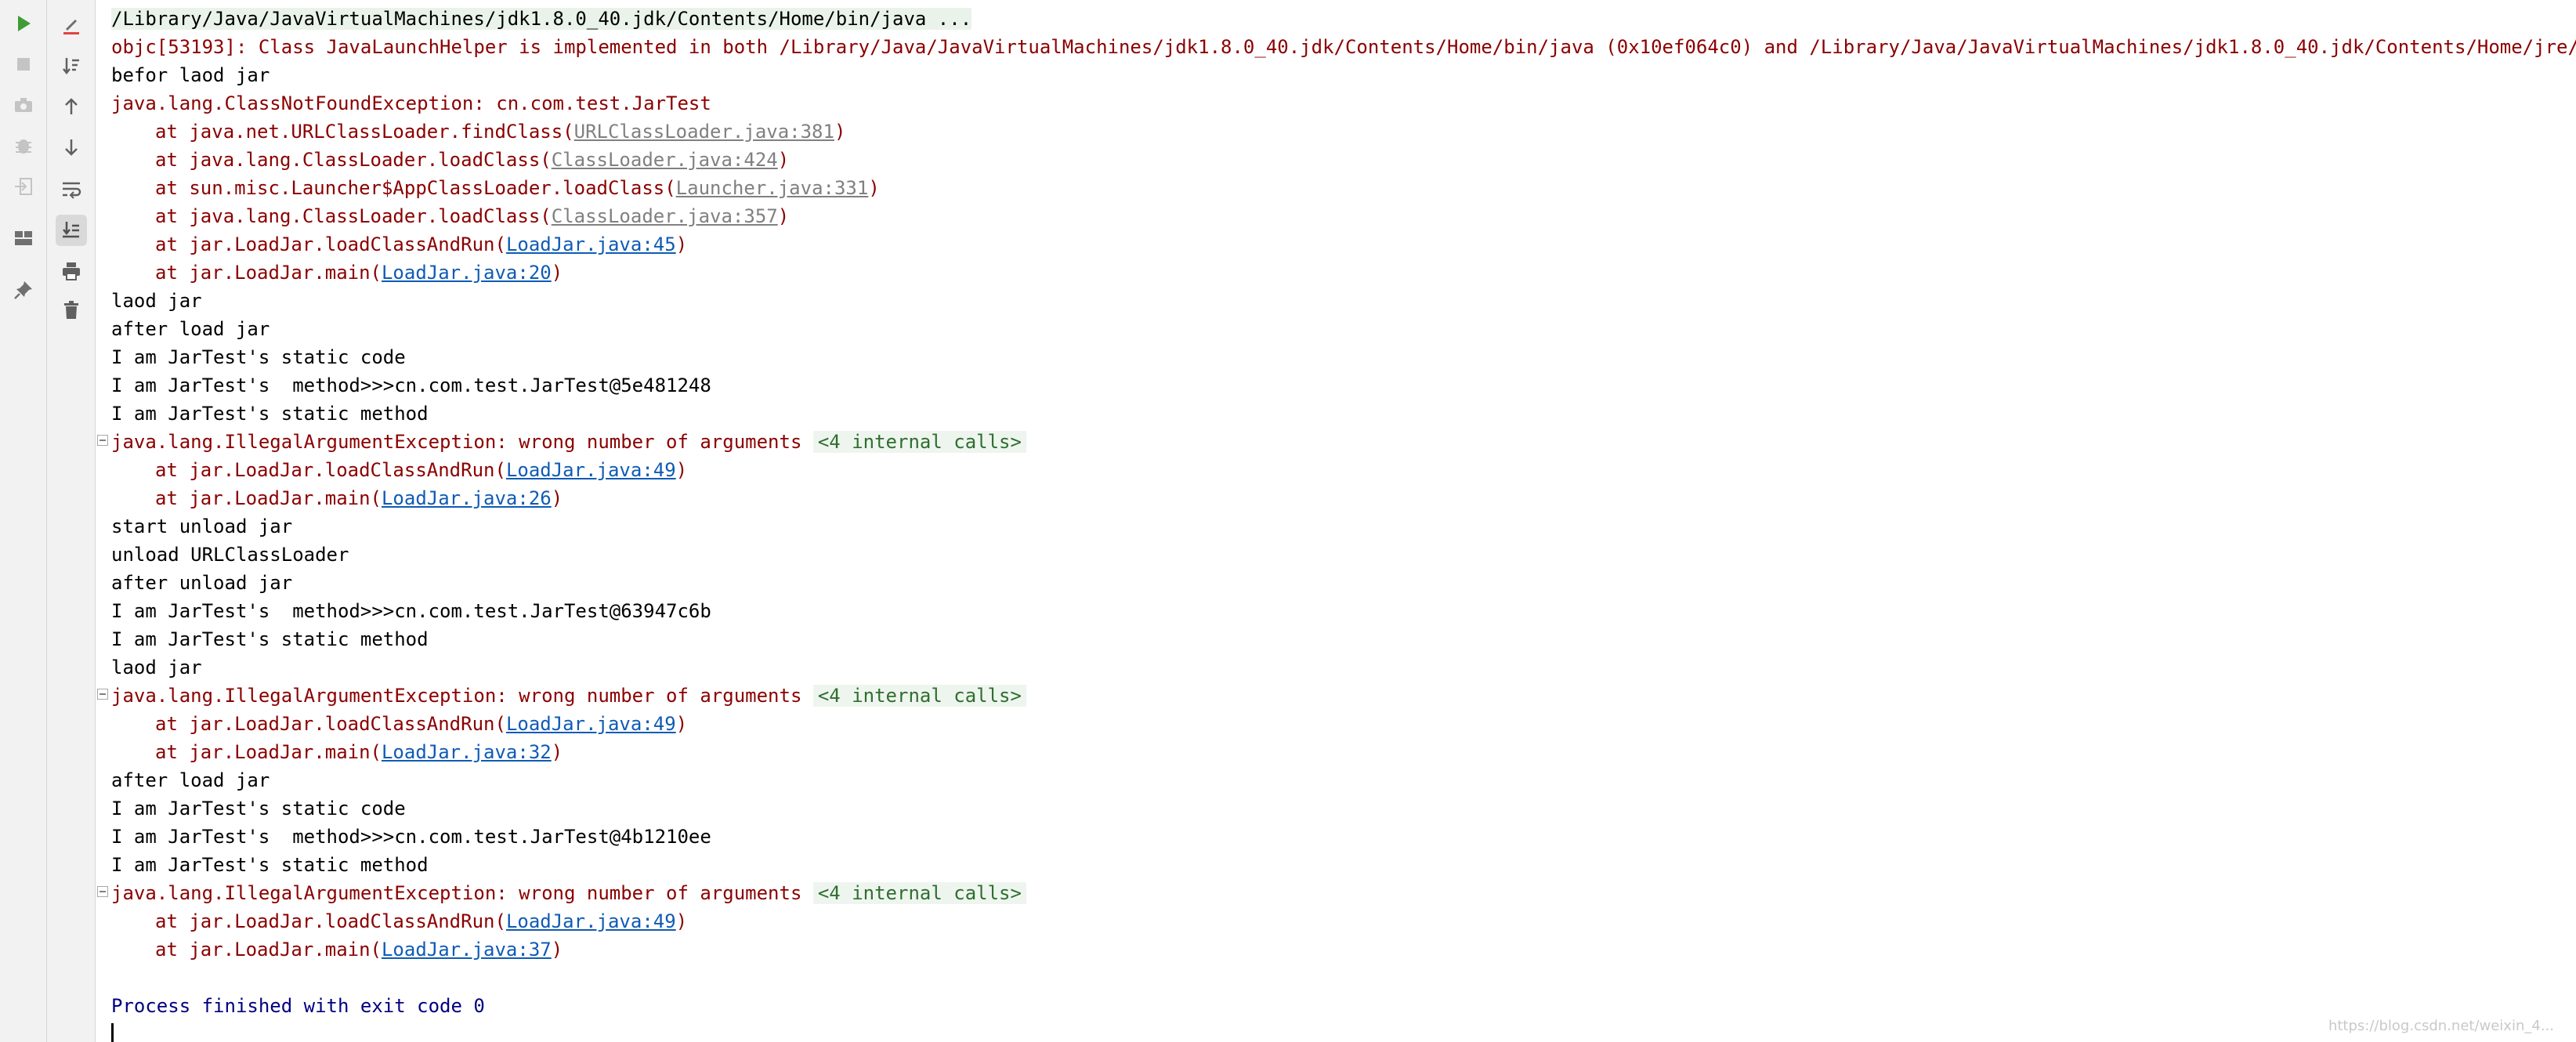 The width and height of the screenshot is (2576, 1042). I want to click on stack-frame-link: Launcher.java:331, so click(773, 188).